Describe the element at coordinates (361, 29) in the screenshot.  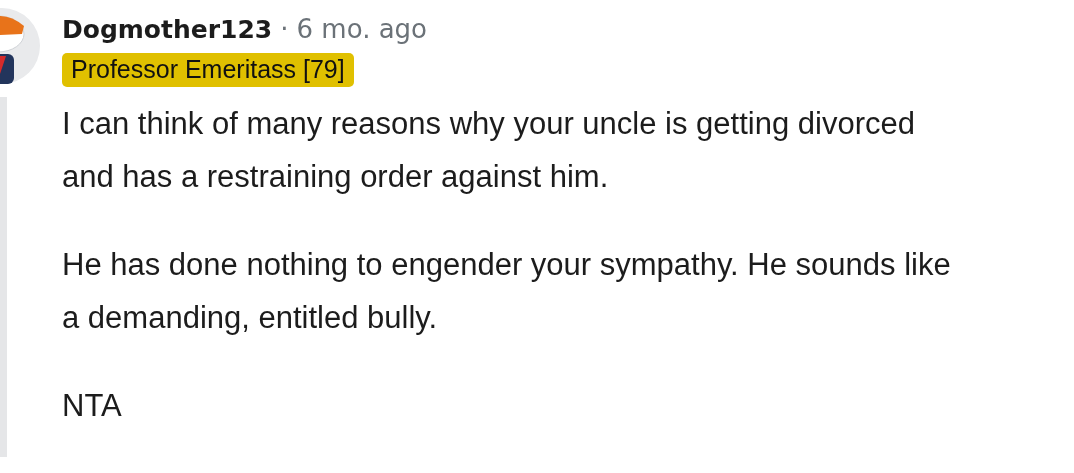
I see `timestamp: 6 mo. ago` at that location.